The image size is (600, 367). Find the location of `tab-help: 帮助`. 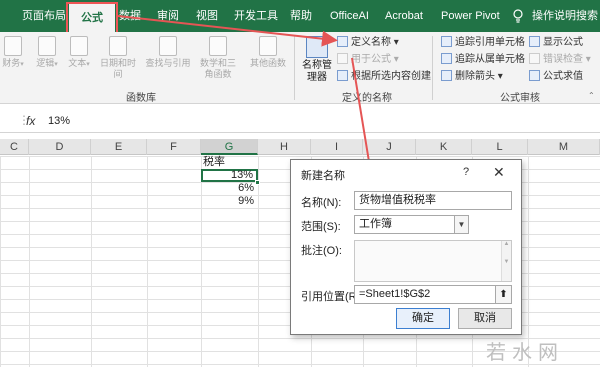

tab-help: 帮助 is located at coordinates (301, 16).